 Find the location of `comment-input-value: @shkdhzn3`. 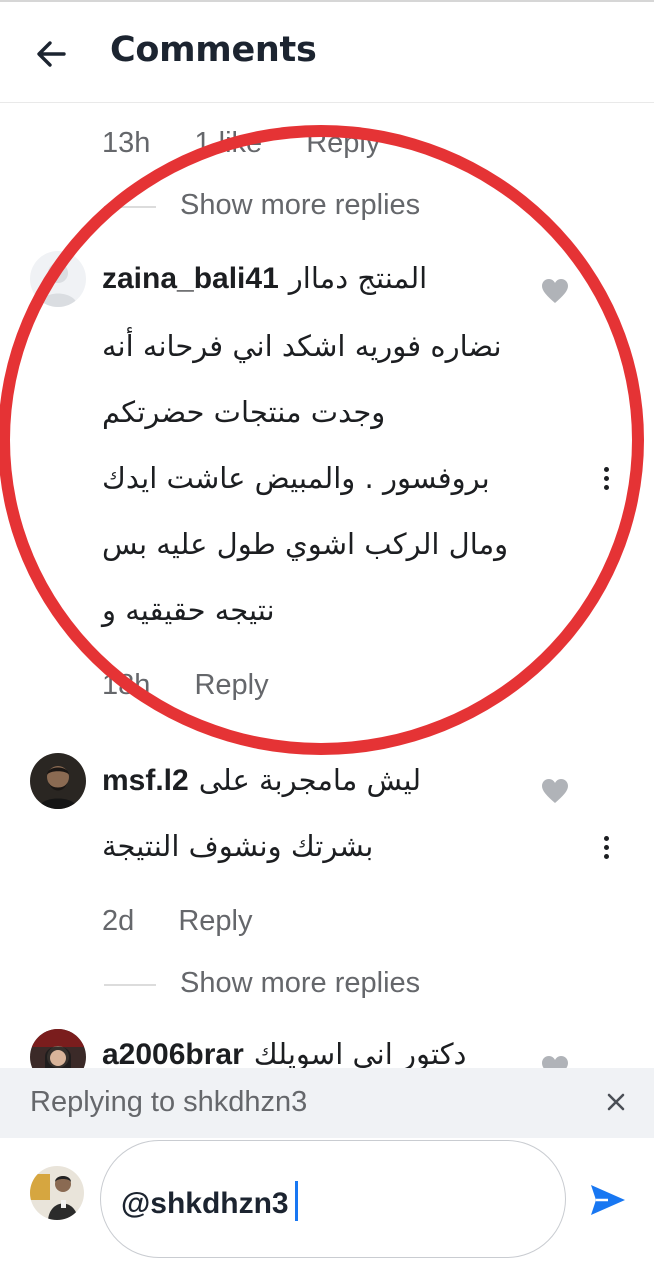

comment-input-value: @shkdhzn3 is located at coordinates (205, 1203).